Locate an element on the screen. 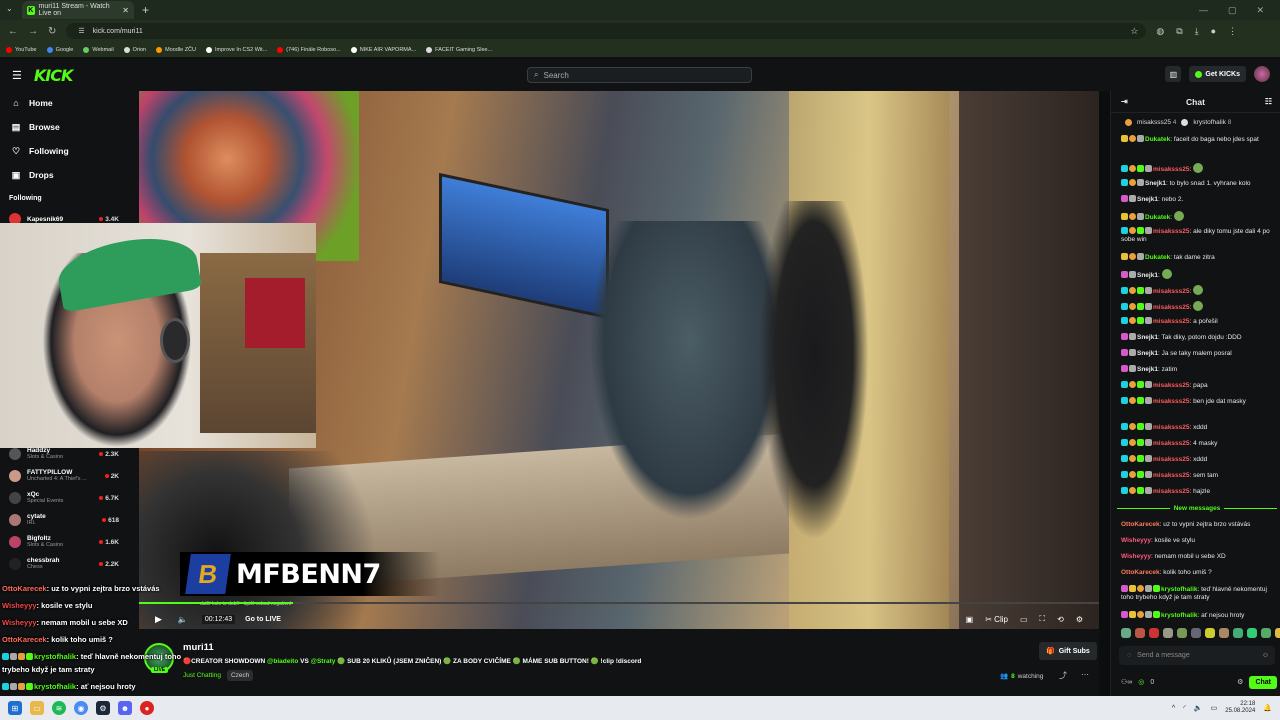 The image size is (1280, 720). channel-points-icon: ◎ is located at coordinates (1141, 682).